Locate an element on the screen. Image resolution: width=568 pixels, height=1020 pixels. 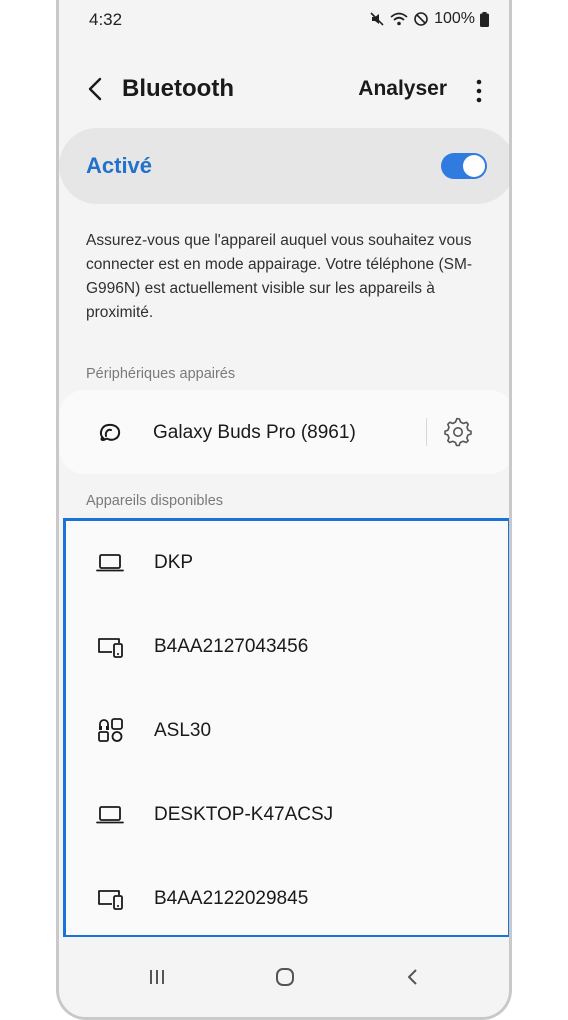
device-name: DKP is located at coordinates (174, 562).